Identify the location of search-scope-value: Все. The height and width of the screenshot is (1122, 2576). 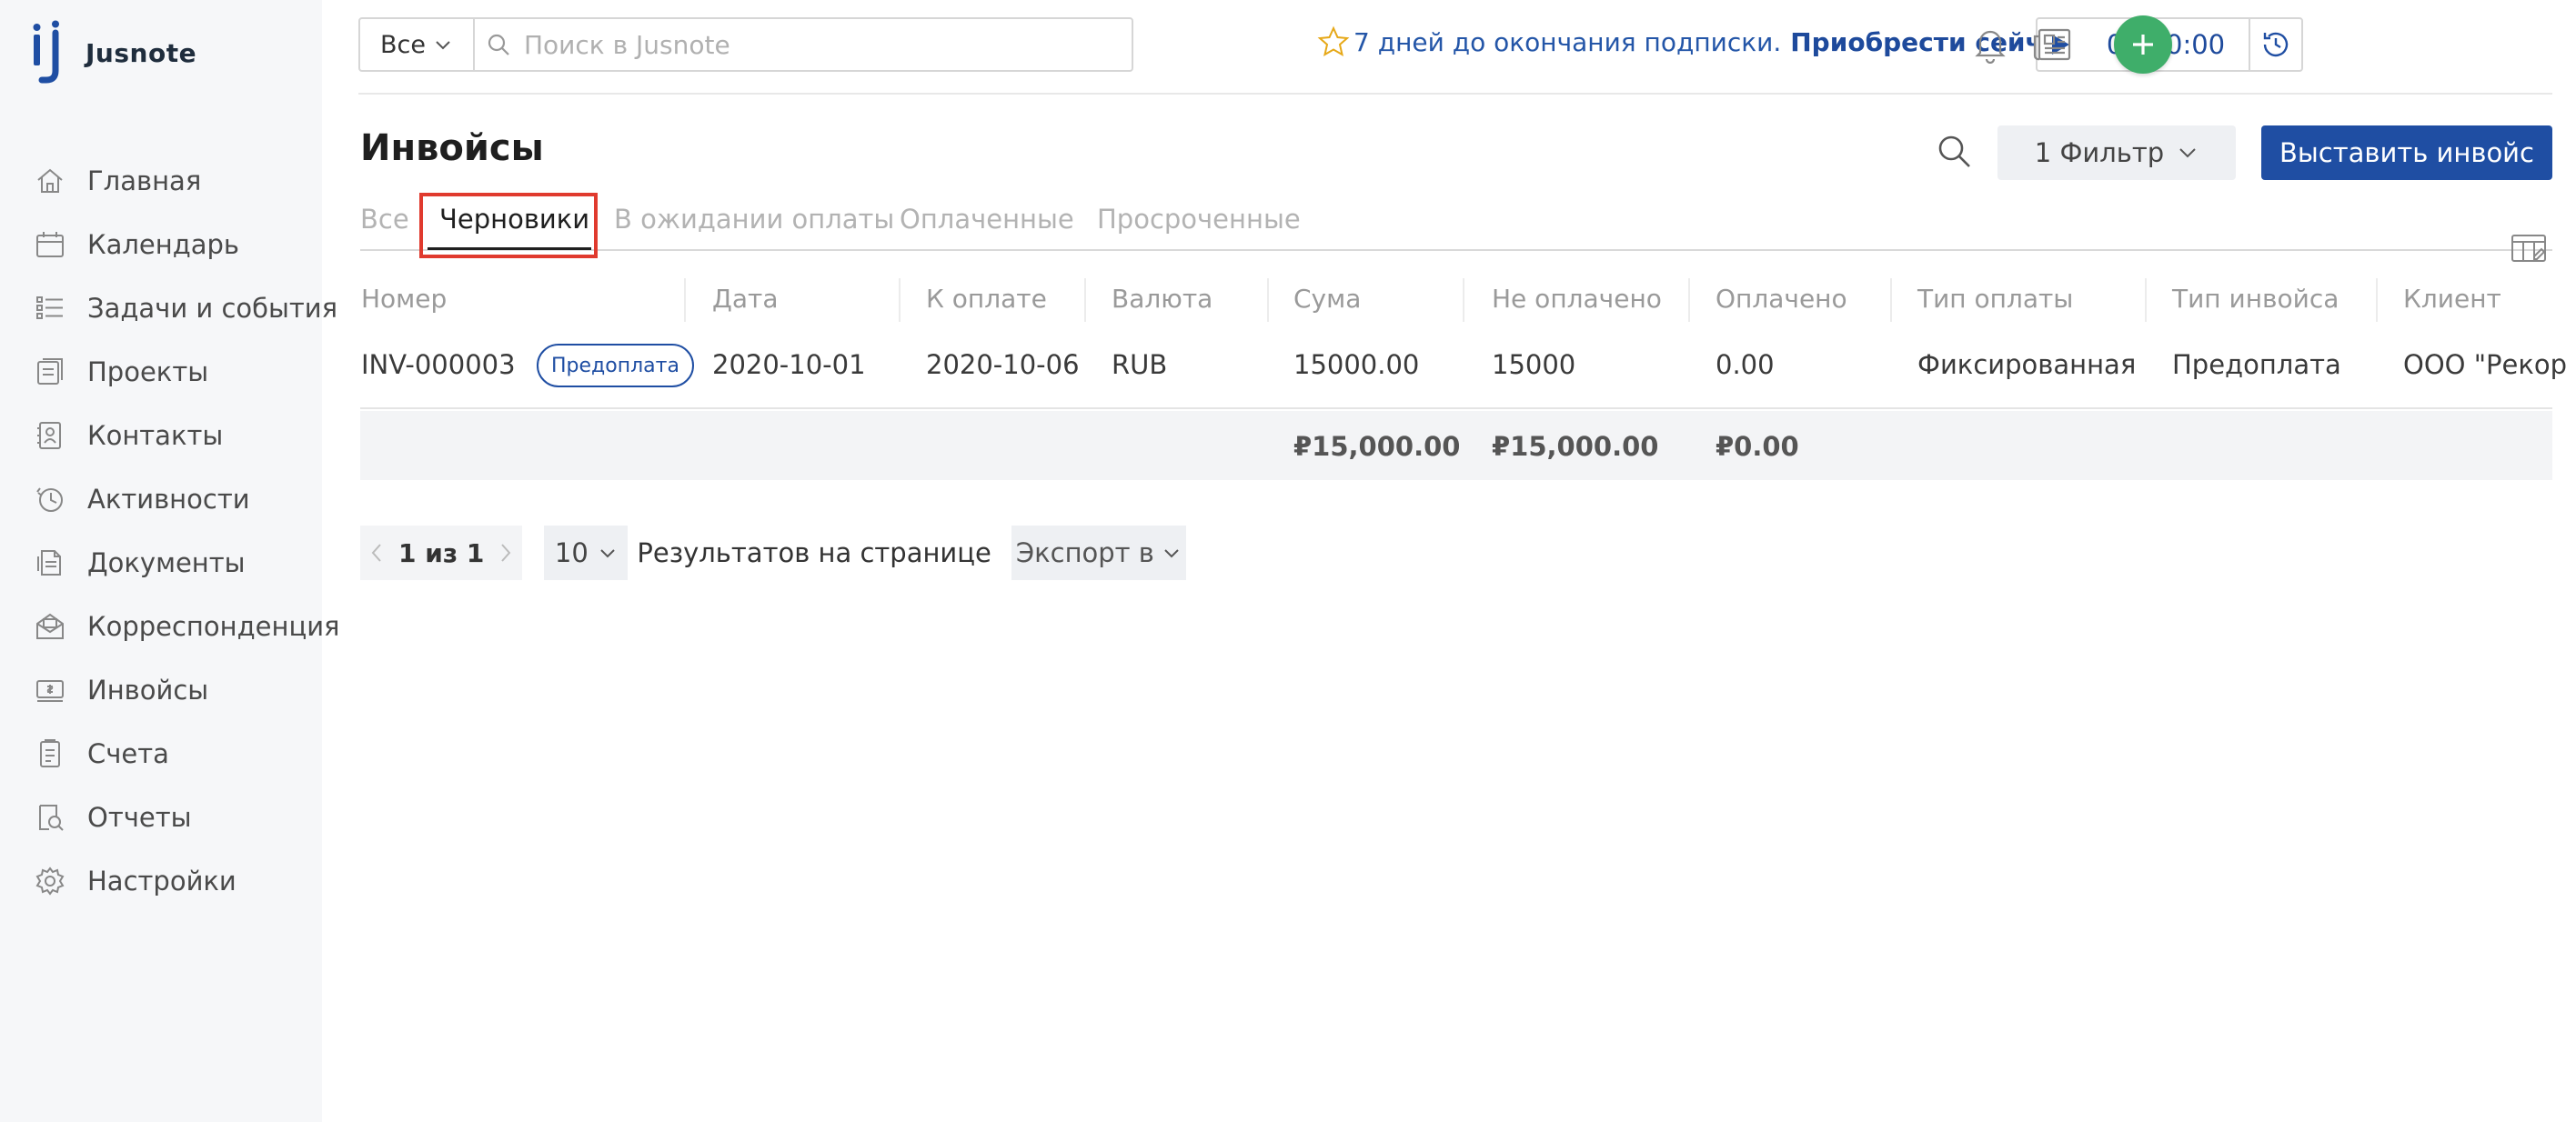
(403, 44).